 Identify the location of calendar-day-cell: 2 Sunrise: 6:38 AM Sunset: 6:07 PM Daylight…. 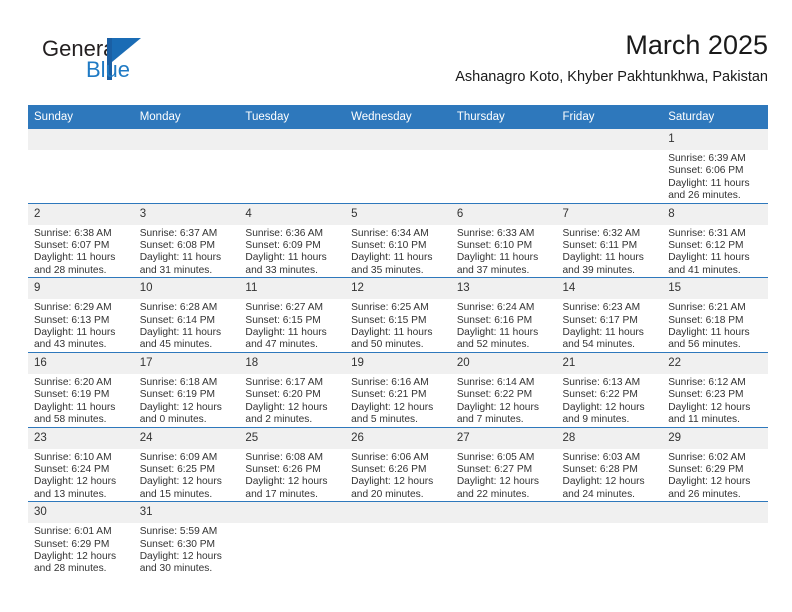
(81, 240).